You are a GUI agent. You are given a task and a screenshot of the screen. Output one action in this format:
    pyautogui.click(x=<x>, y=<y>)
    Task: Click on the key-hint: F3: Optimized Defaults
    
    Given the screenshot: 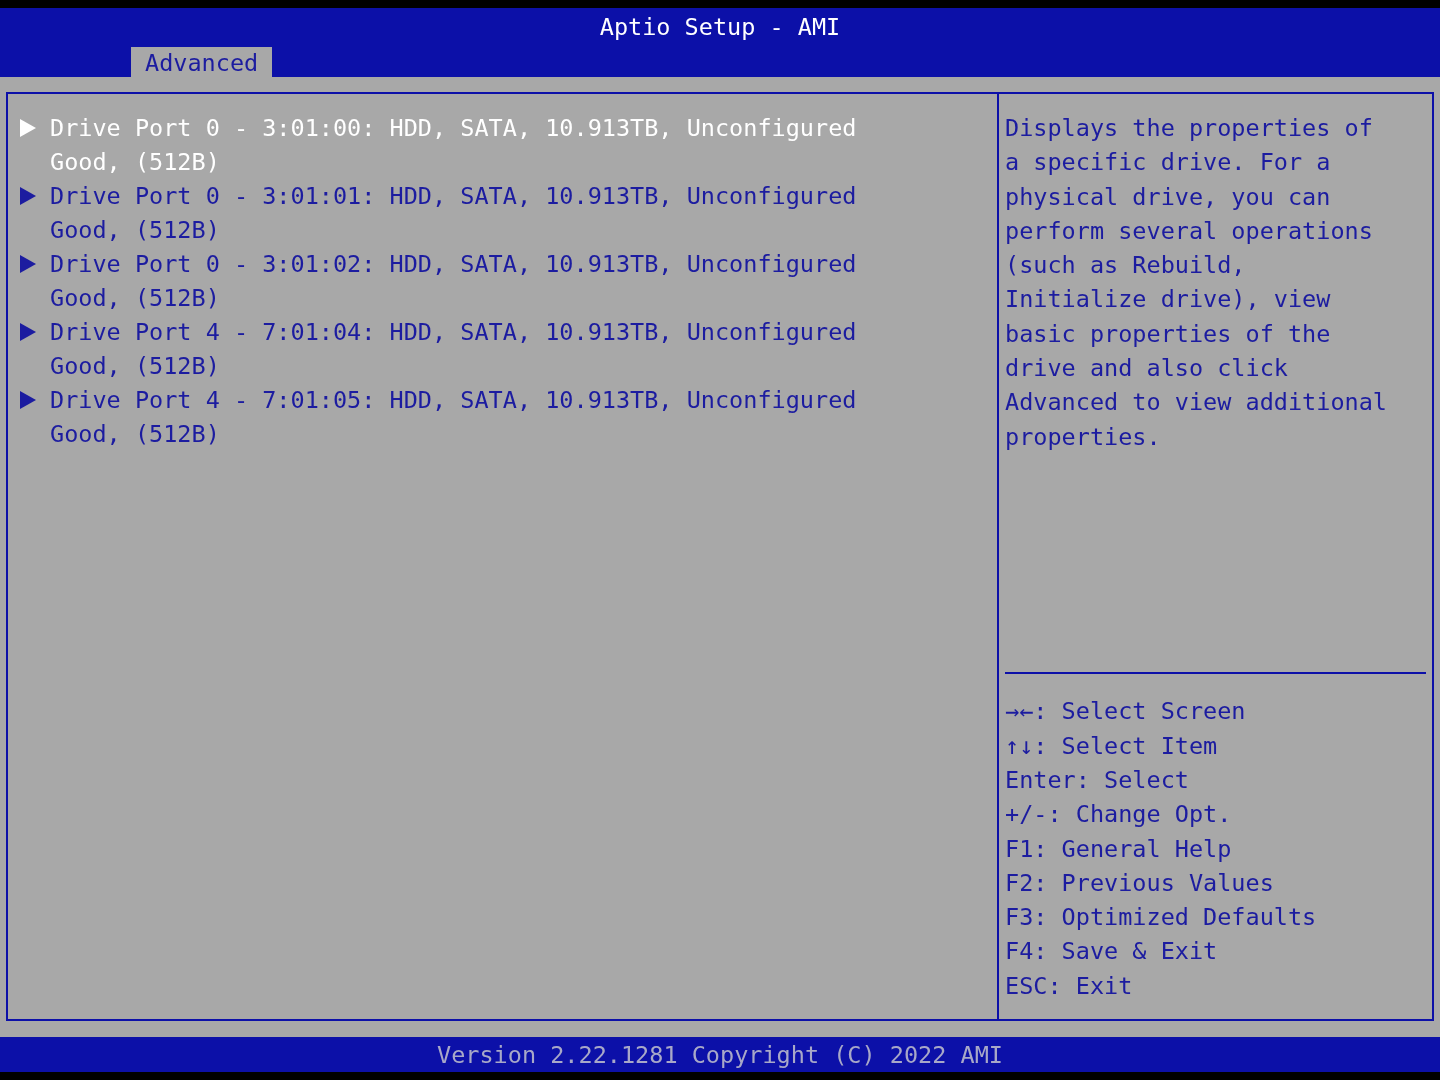 What is the action you would take?
    pyautogui.click(x=1161, y=918)
    